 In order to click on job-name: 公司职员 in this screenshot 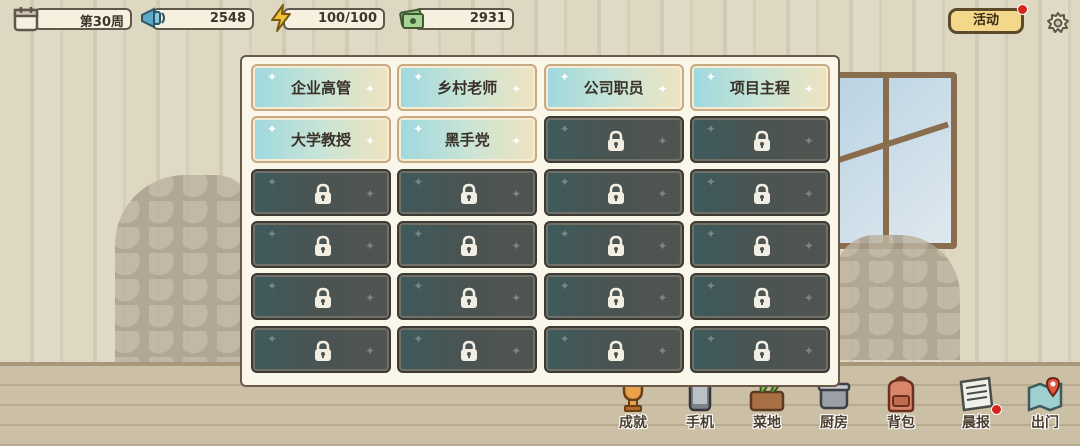, I will do `click(613, 88)`.